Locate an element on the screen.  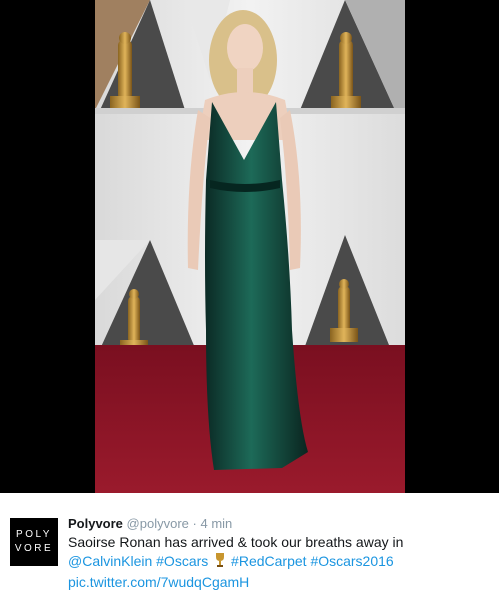
avatar: POLY VORE is located at coordinates (34, 542).